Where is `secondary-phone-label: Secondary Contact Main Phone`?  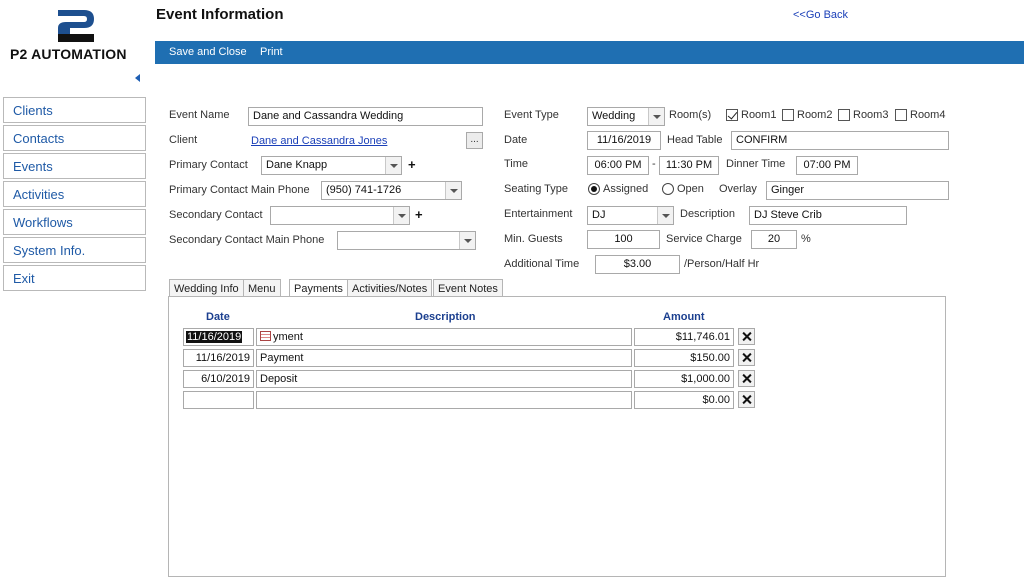
secondary-phone-label: Secondary Contact Main Phone is located at coordinates (247, 240).